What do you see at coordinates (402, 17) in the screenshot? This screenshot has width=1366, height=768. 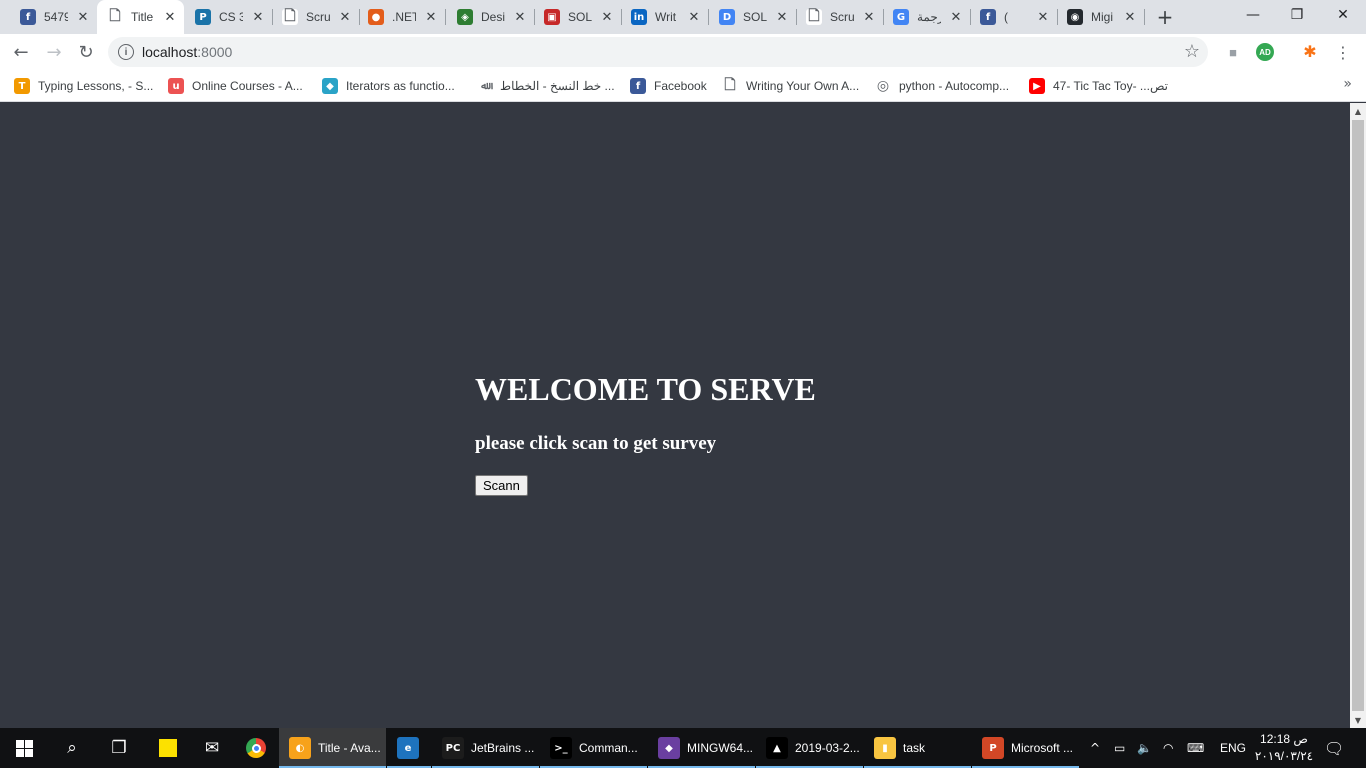 I see `browser-tab: ● .NET ✕` at bounding box center [402, 17].